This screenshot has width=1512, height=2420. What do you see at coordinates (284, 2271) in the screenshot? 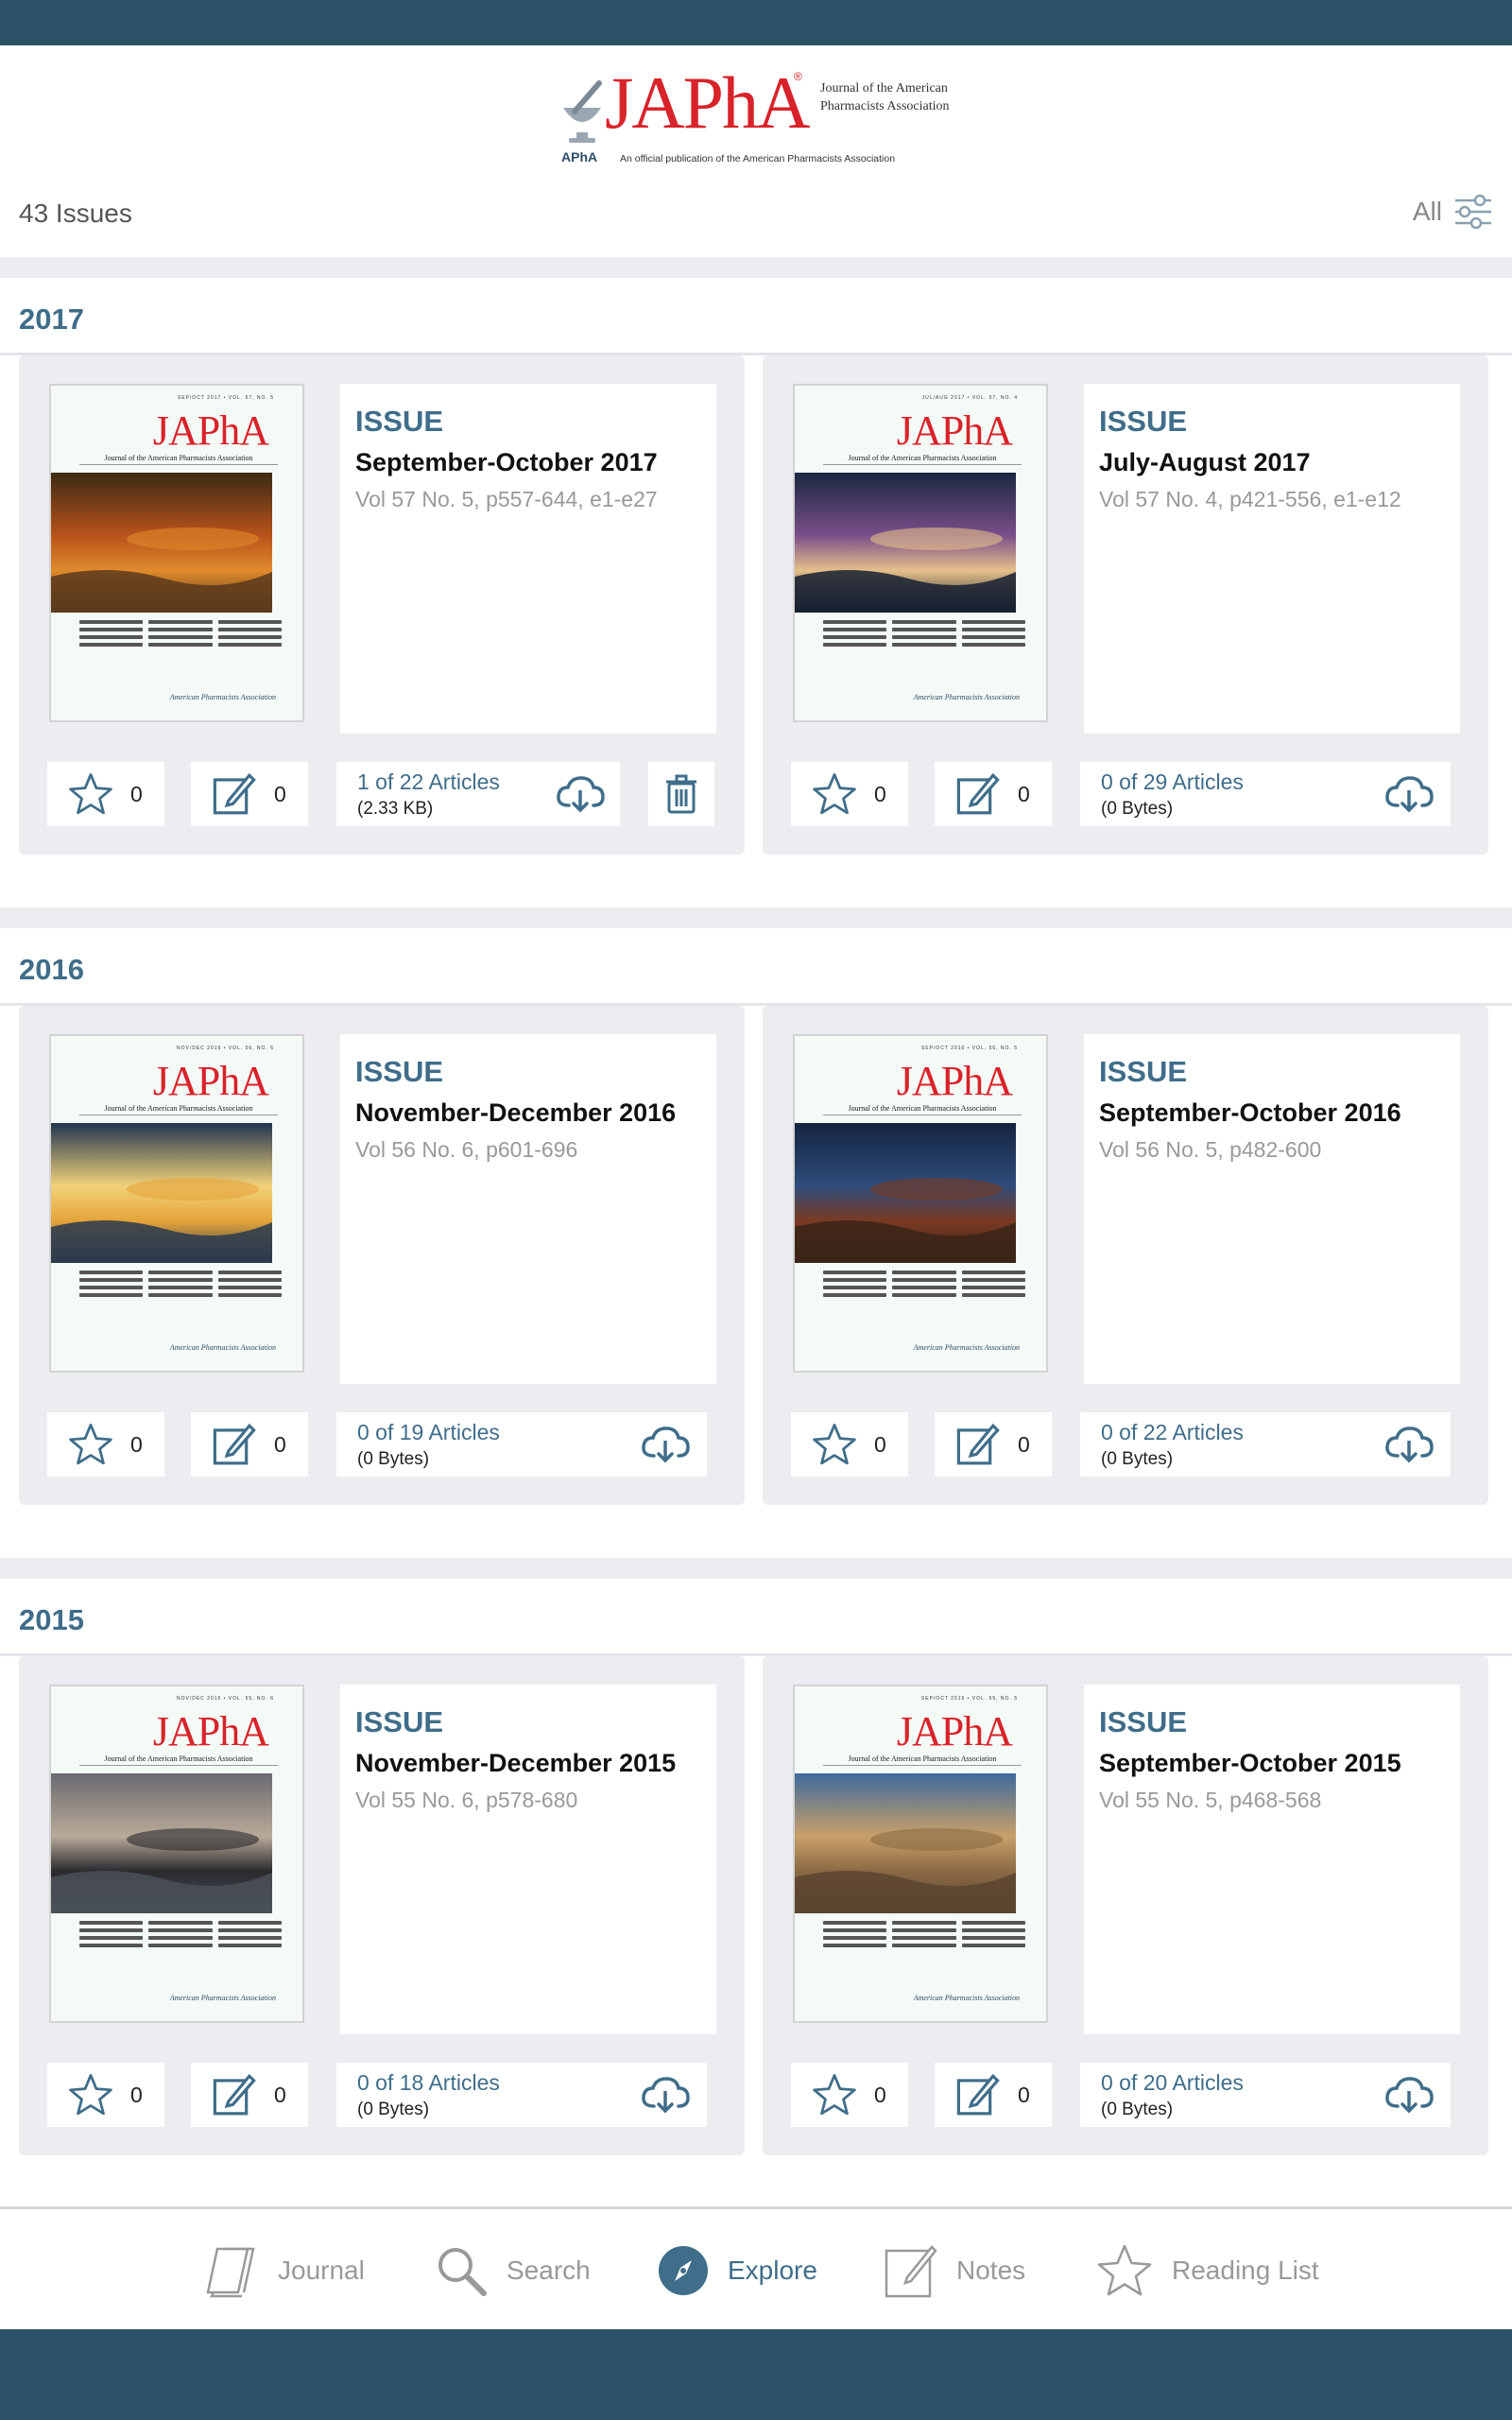
I see `tab-journal: Journal` at bounding box center [284, 2271].